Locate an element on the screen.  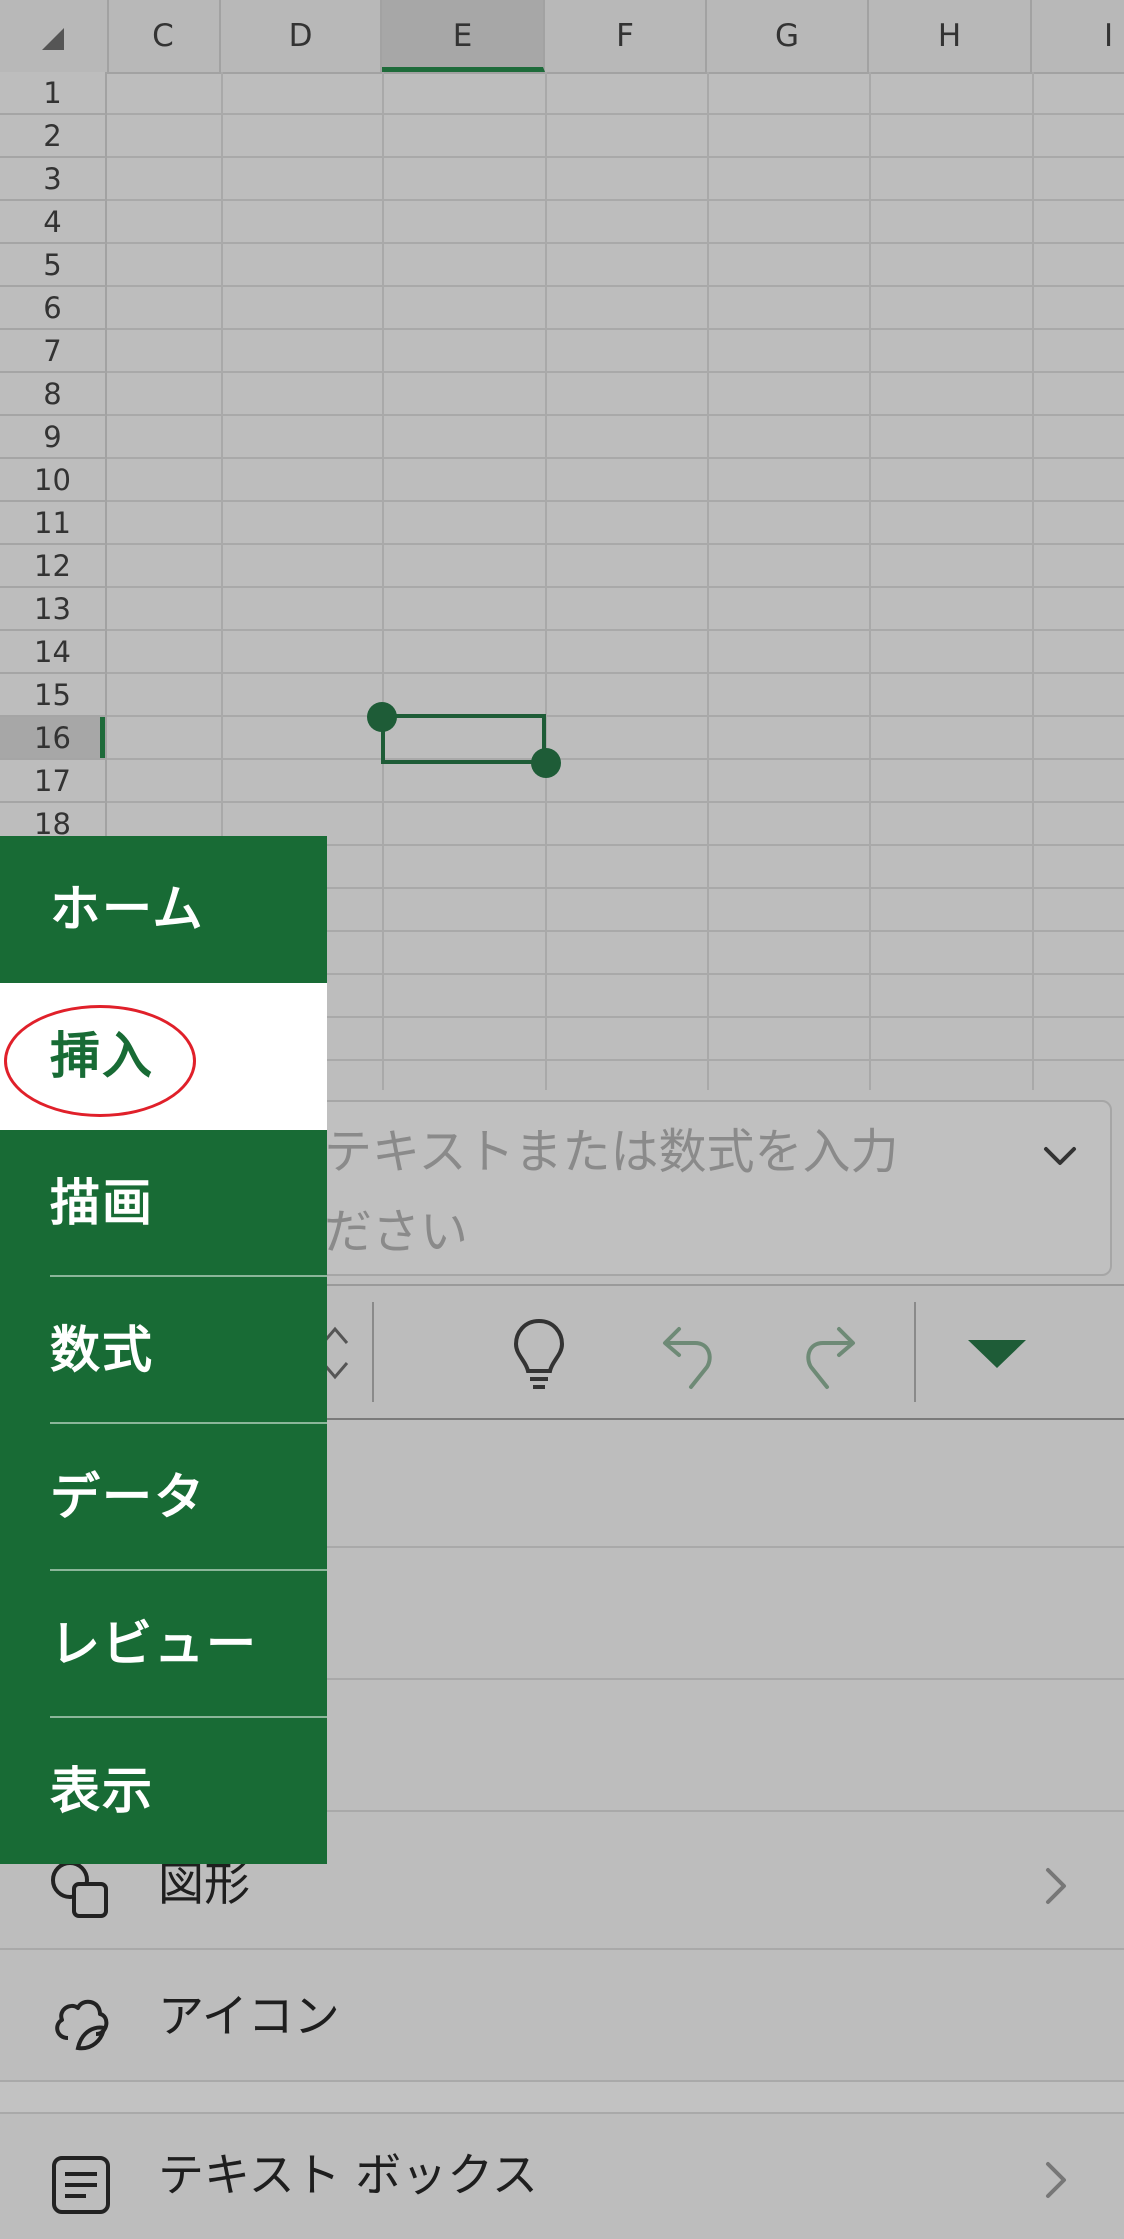
tab-view: 表示 is located at coordinates (163, 1791).